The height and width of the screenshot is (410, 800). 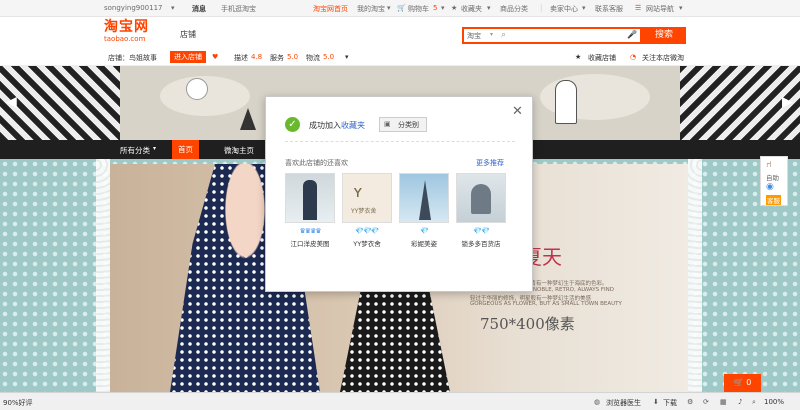 I want to click on camera-search-icon: 🎤, so click(x=632, y=34).